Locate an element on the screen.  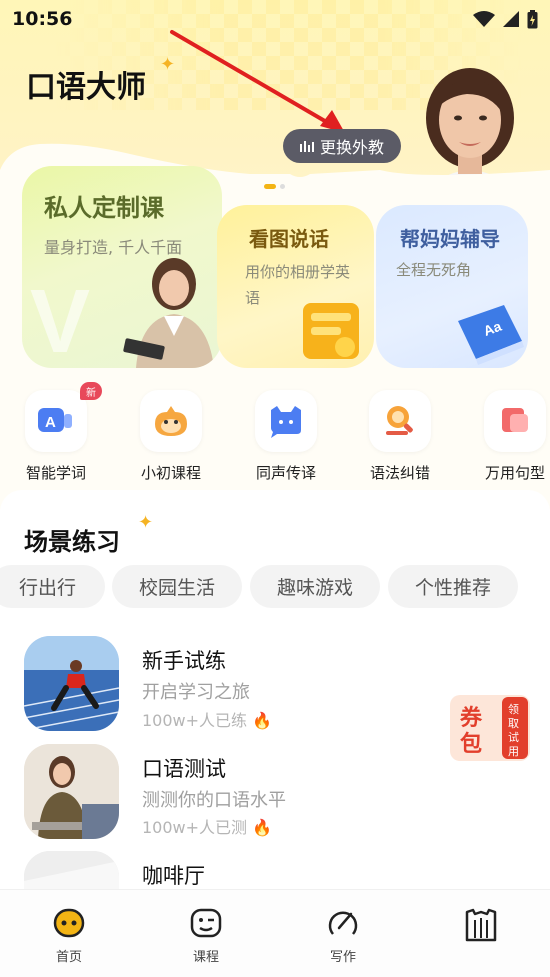
quick-action-label: 语法纠错 is located at coordinates (399, 473).